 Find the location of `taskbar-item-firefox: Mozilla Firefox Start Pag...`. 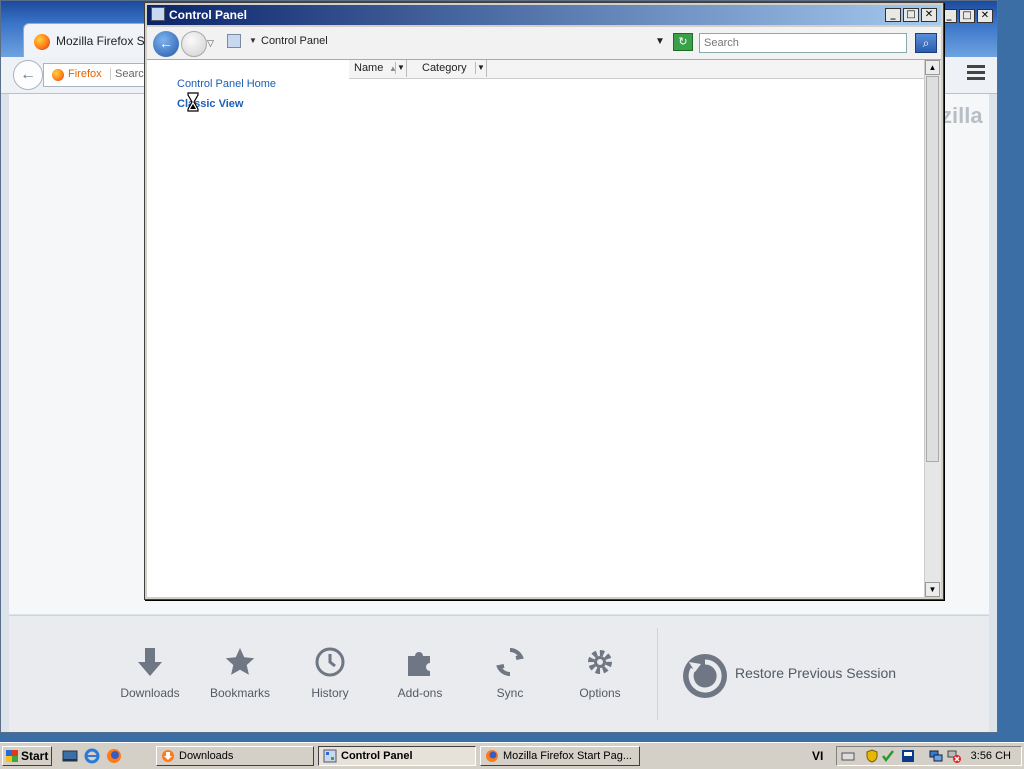

taskbar-item-firefox: Mozilla Firefox Start Pag... is located at coordinates (560, 756).